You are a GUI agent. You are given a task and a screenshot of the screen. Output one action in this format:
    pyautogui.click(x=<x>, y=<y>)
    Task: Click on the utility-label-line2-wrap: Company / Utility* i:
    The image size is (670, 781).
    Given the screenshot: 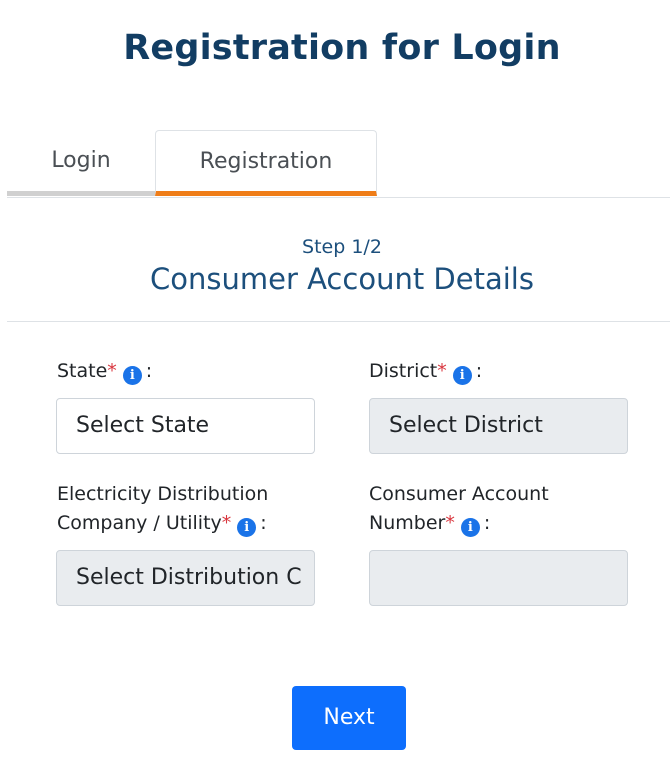 What is the action you would take?
    pyautogui.click(x=162, y=523)
    